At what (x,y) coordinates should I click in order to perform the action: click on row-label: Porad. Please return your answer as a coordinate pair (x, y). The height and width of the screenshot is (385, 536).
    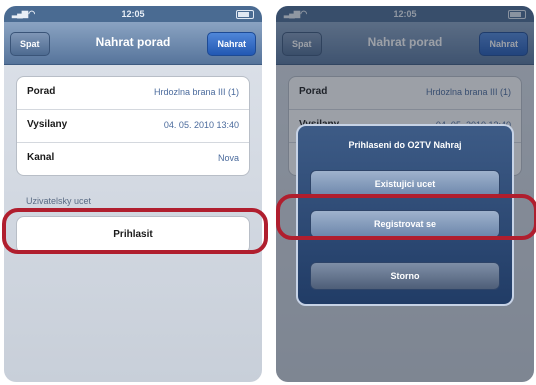
    Looking at the image, I should click on (41, 91).